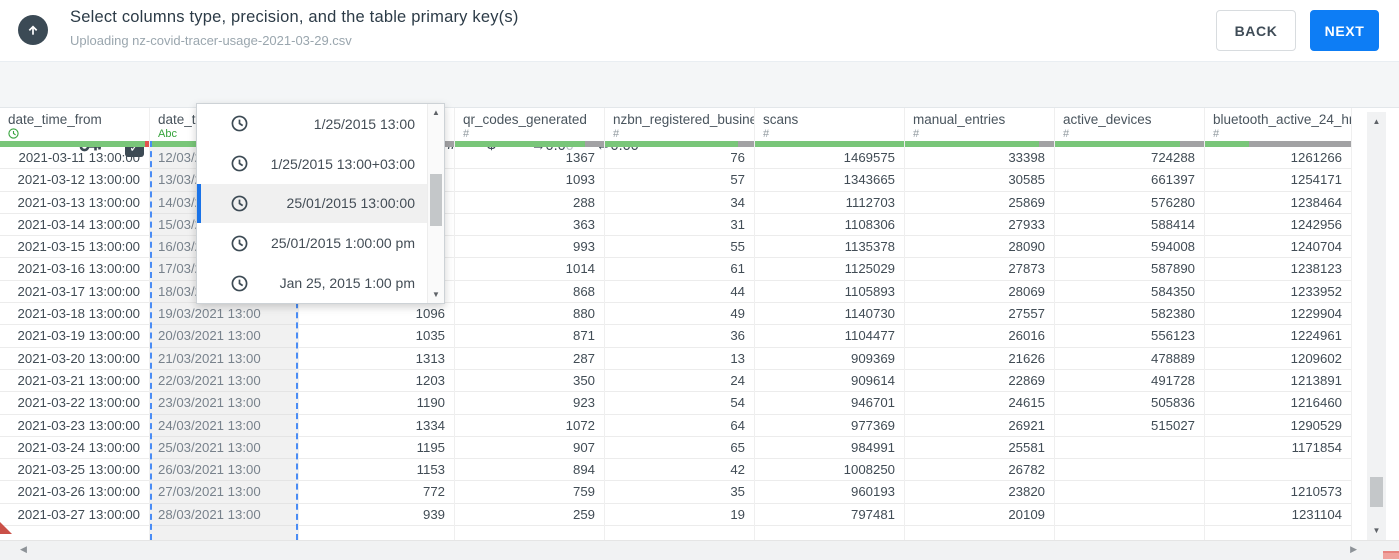 The image size is (1399, 560). What do you see at coordinates (679, 314) in the screenshot?
I see `table-cell: 49` at bounding box center [679, 314].